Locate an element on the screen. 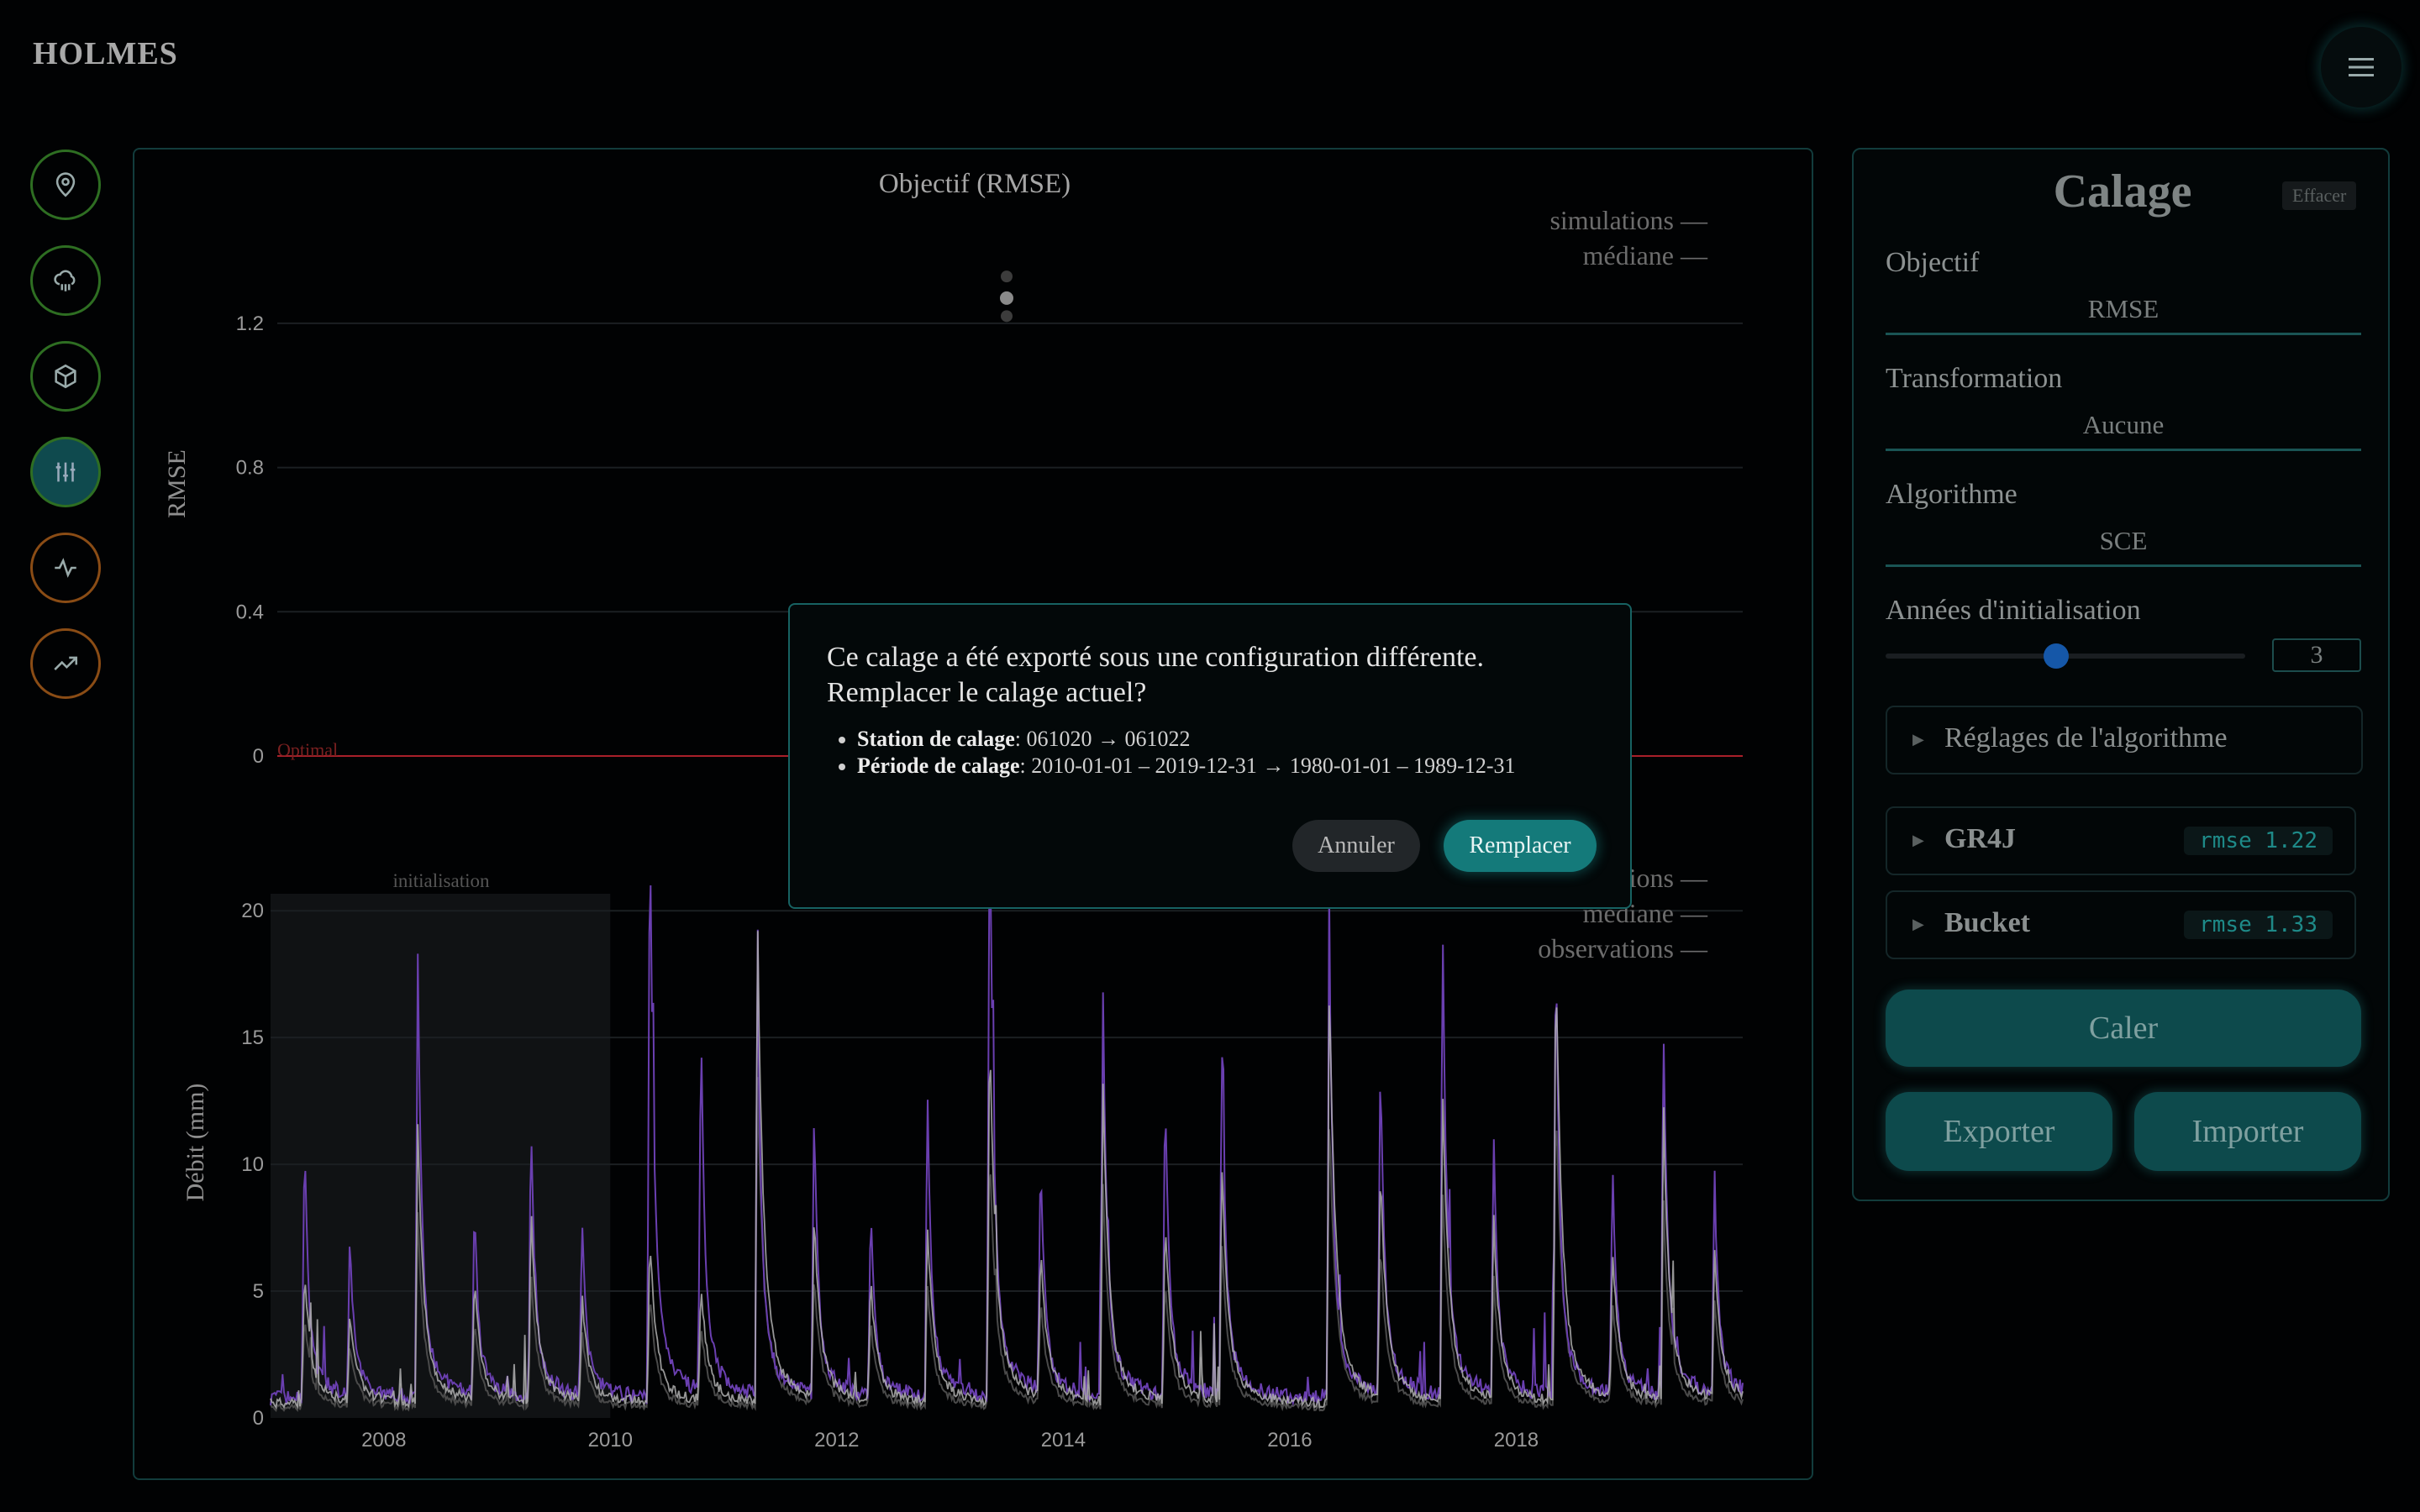  flow-legend-observations: observations — is located at coordinates (1623, 948).